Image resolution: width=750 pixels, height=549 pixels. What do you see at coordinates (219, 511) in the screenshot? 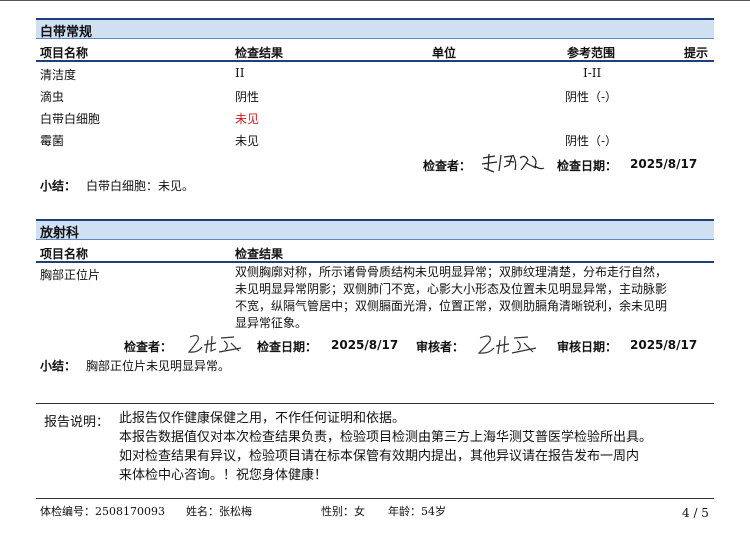
I see `patient-name: 姓名：张松梅` at bounding box center [219, 511].